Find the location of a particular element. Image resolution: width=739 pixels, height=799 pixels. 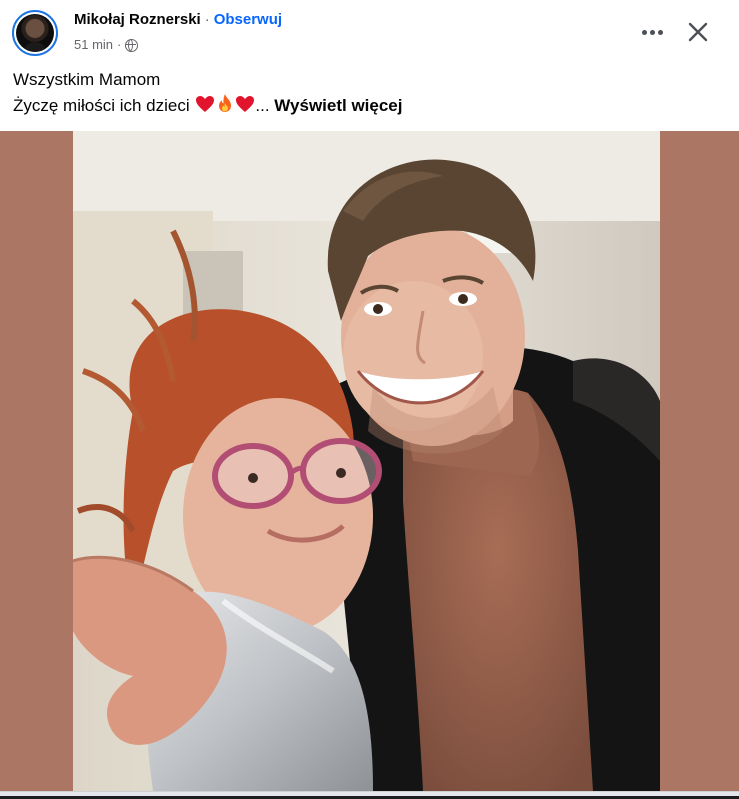

author-line: Mikołaj Roznerski · Obserwuj is located at coordinates (178, 20).